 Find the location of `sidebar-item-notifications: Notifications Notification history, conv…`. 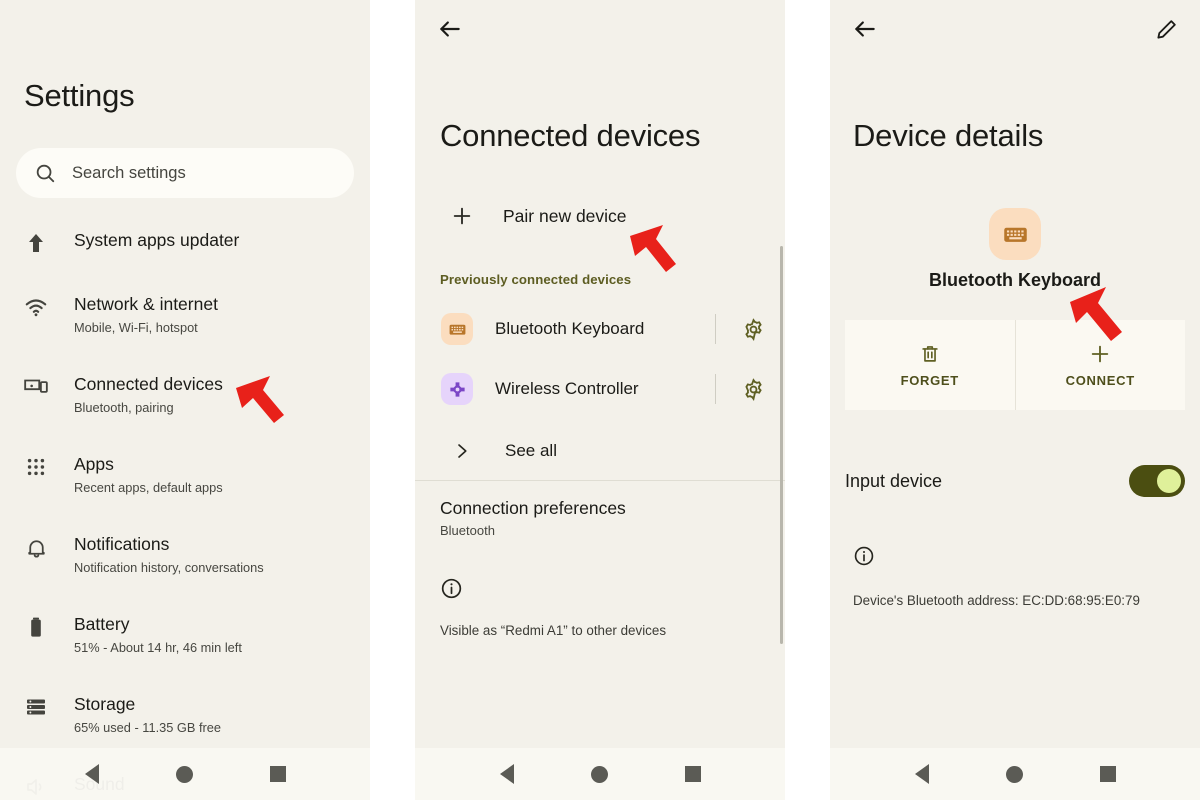

sidebar-item-notifications: Notifications Notification history, conv… is located at coordinates (185, 560).